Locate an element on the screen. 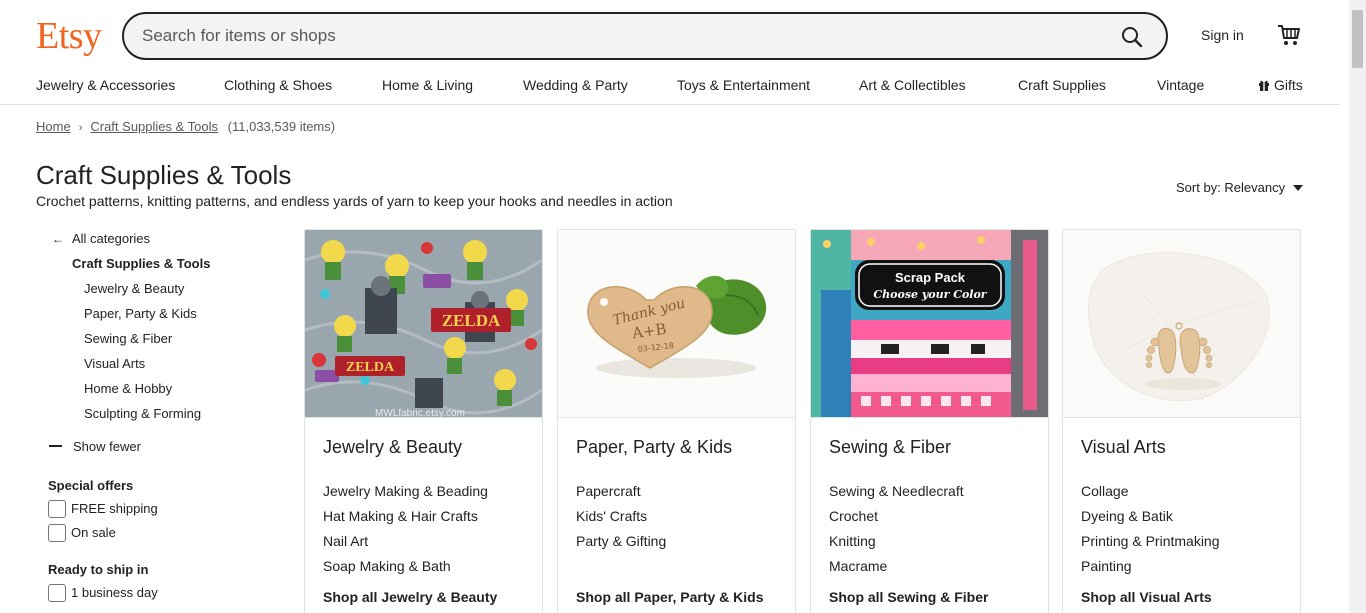  cart-icon is located at coordinates (1289, 35).